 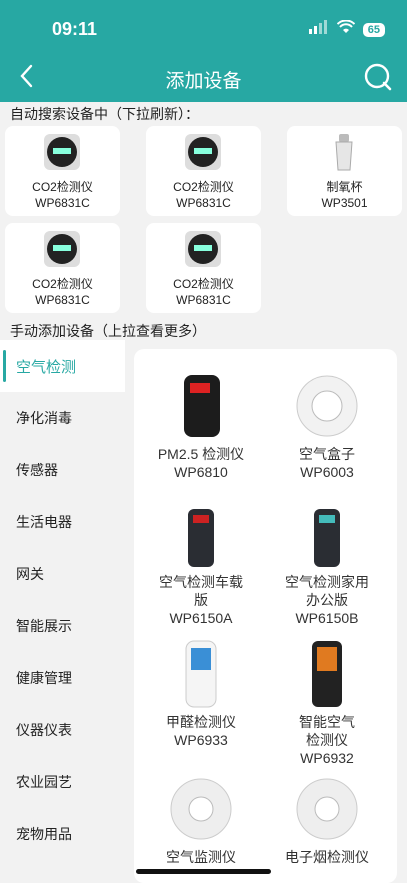 What do you see at coordinates (318, 29) in the screenshot?
I see `signal-icon` at bounding box center [318, 29].